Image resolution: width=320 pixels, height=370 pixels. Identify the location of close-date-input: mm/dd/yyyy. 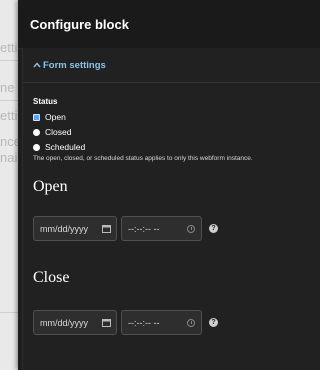
(75, 322).